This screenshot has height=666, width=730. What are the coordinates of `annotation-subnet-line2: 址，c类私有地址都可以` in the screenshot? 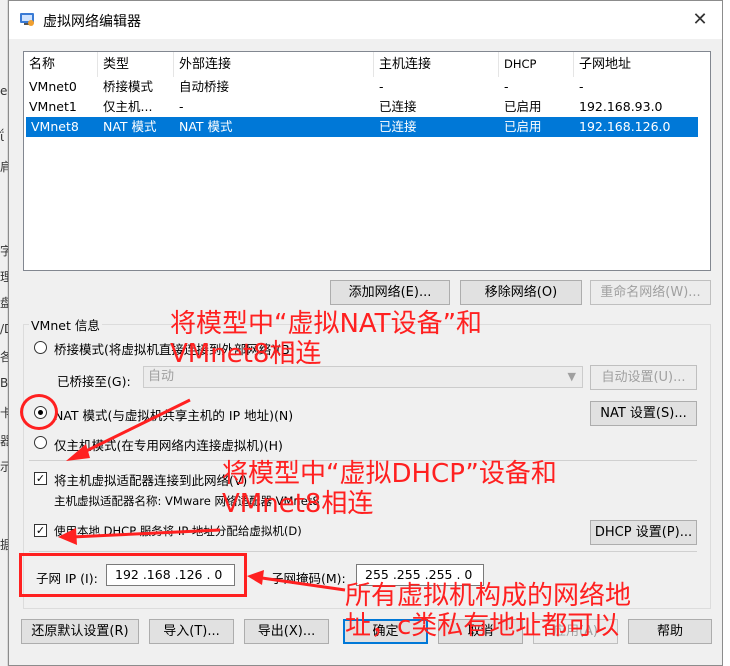 It's located at (482, 625).